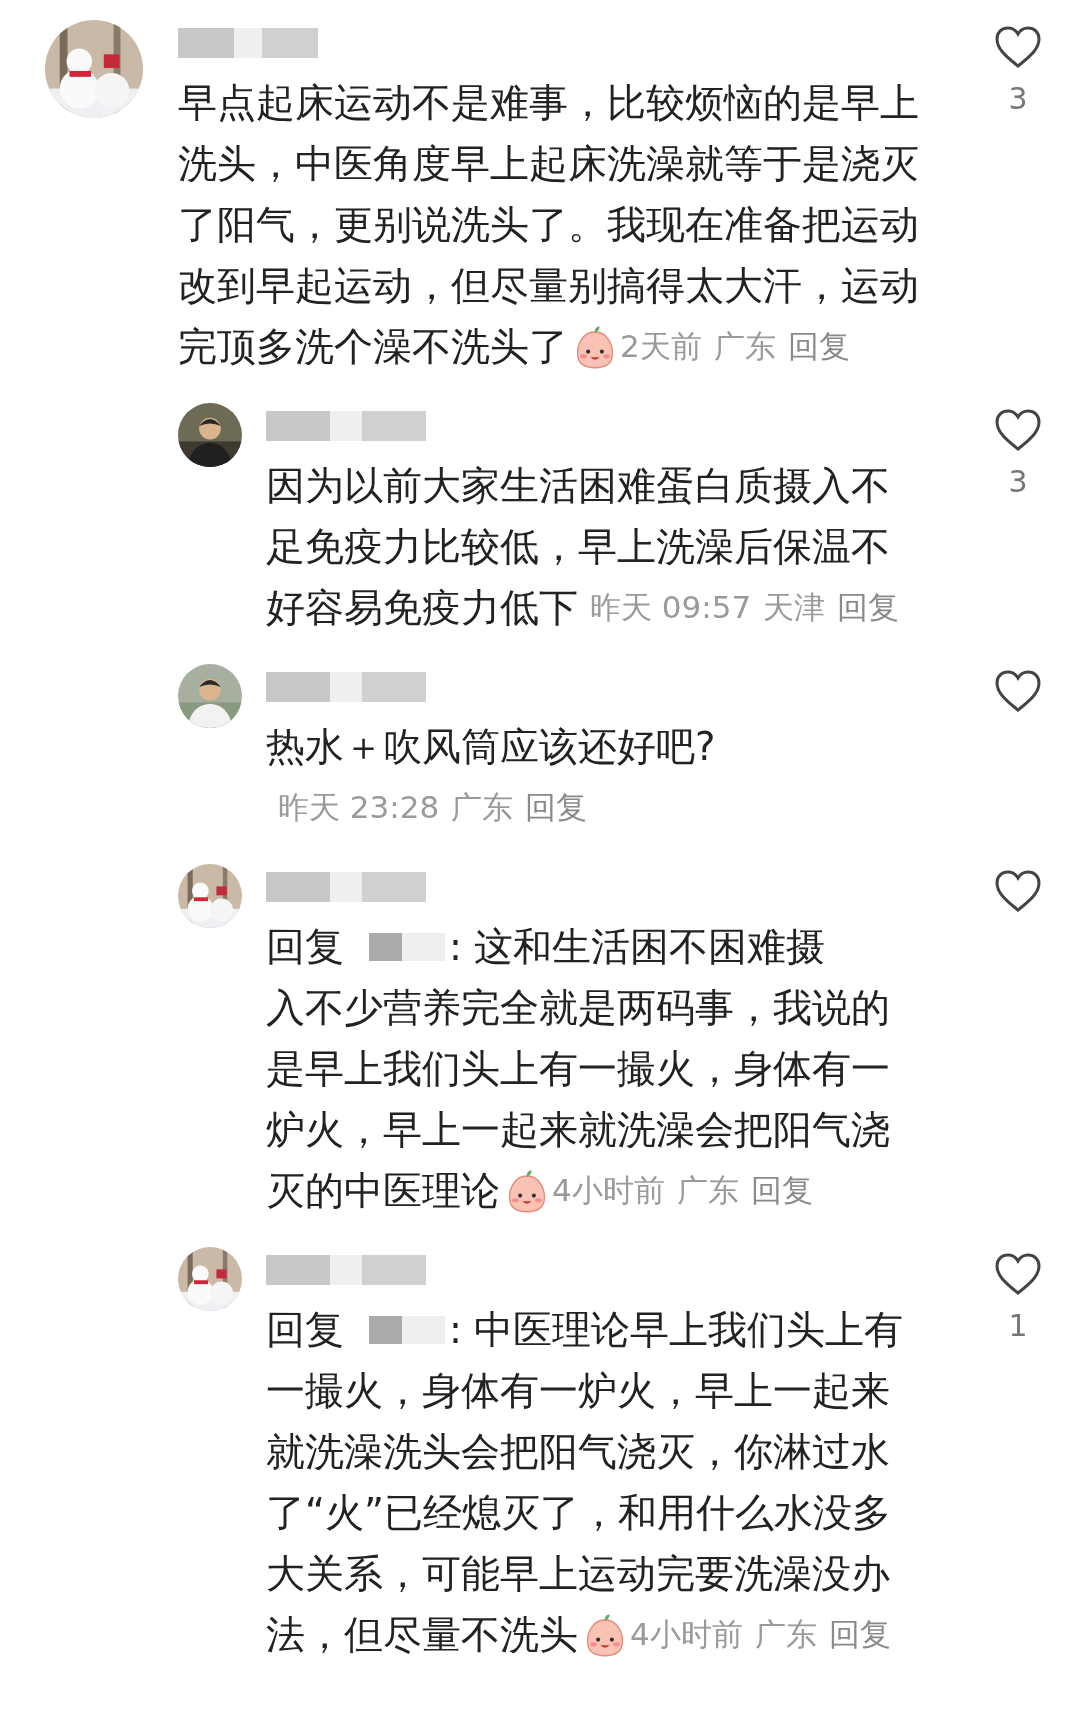  I want to click on comment-line: 入不少营养完全就是两码事，我说的, so click(578, 1008).